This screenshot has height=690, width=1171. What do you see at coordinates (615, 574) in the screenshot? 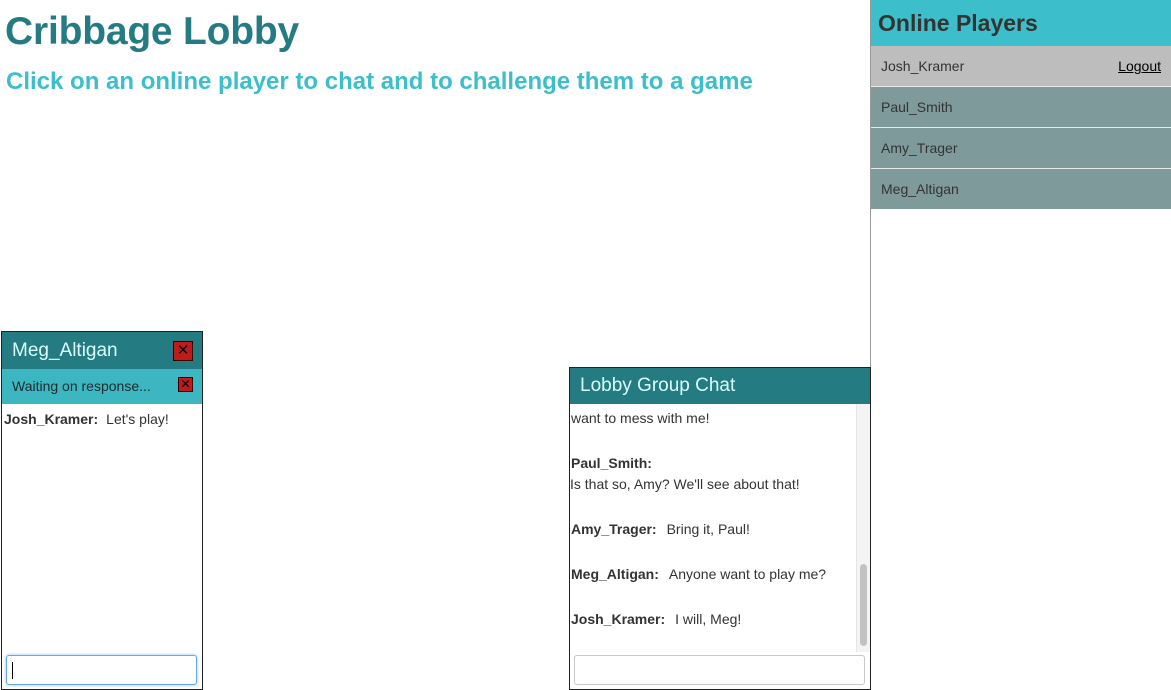
I see `message-author: Meg_Altigan:` at bounding box center [615, 574].